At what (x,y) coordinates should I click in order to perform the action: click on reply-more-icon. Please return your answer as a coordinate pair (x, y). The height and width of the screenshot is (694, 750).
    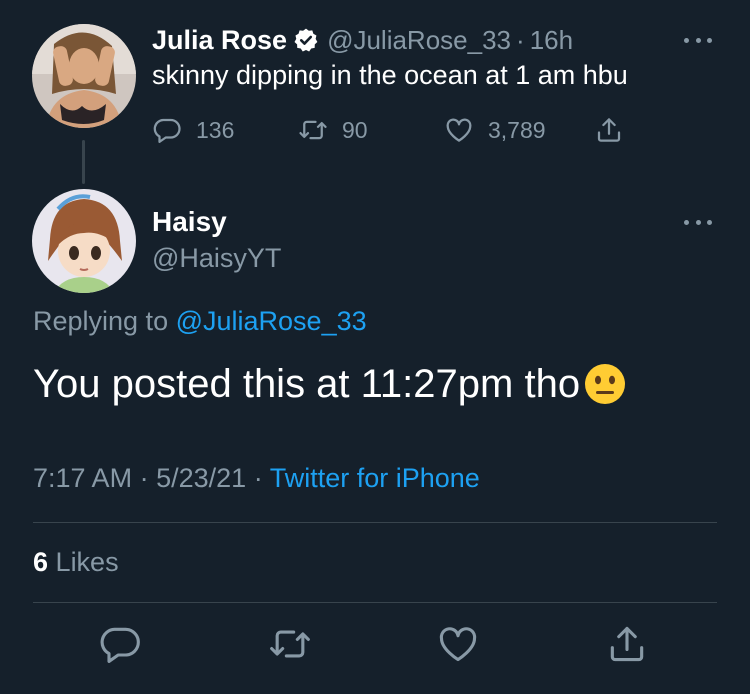
    Looking at the image, I should click on (698, 222).